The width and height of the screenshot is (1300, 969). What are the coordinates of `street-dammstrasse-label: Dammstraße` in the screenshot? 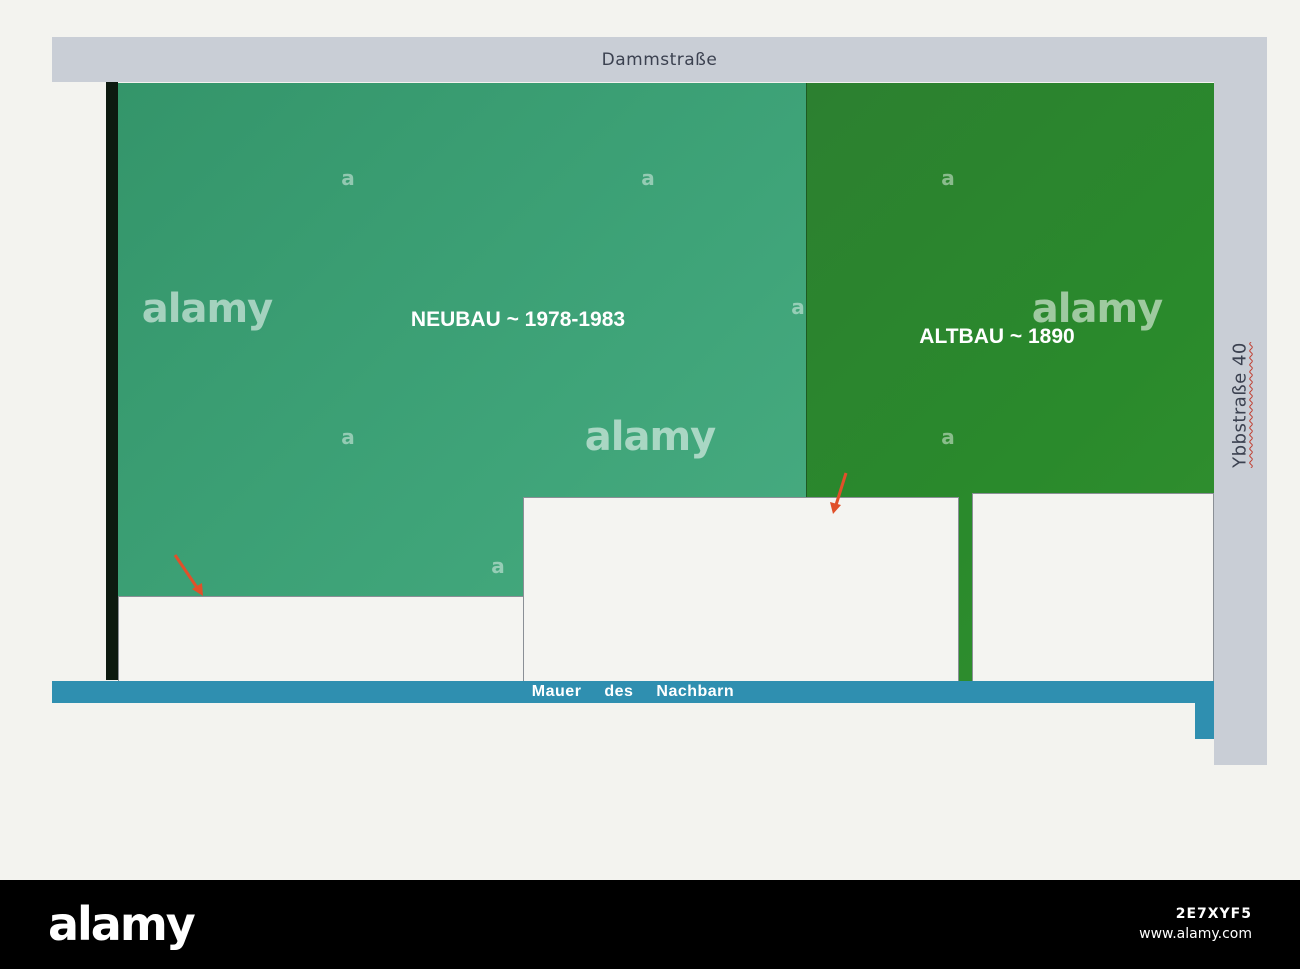 It's located at (659, 59).